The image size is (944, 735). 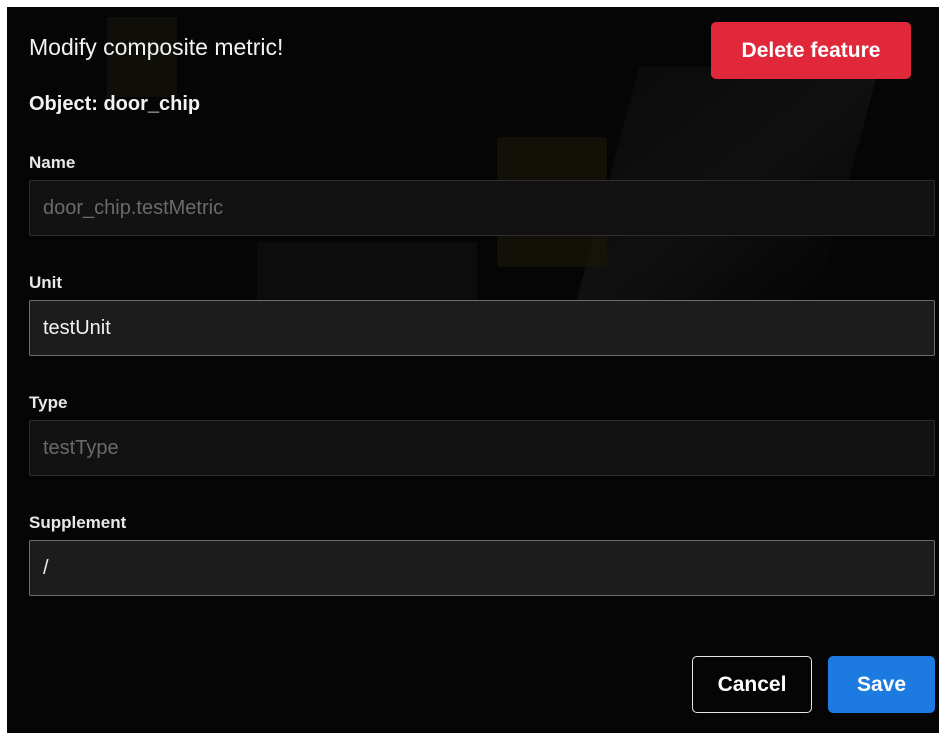 I want to click on supplement-field: /, so click(x=482, y=568).